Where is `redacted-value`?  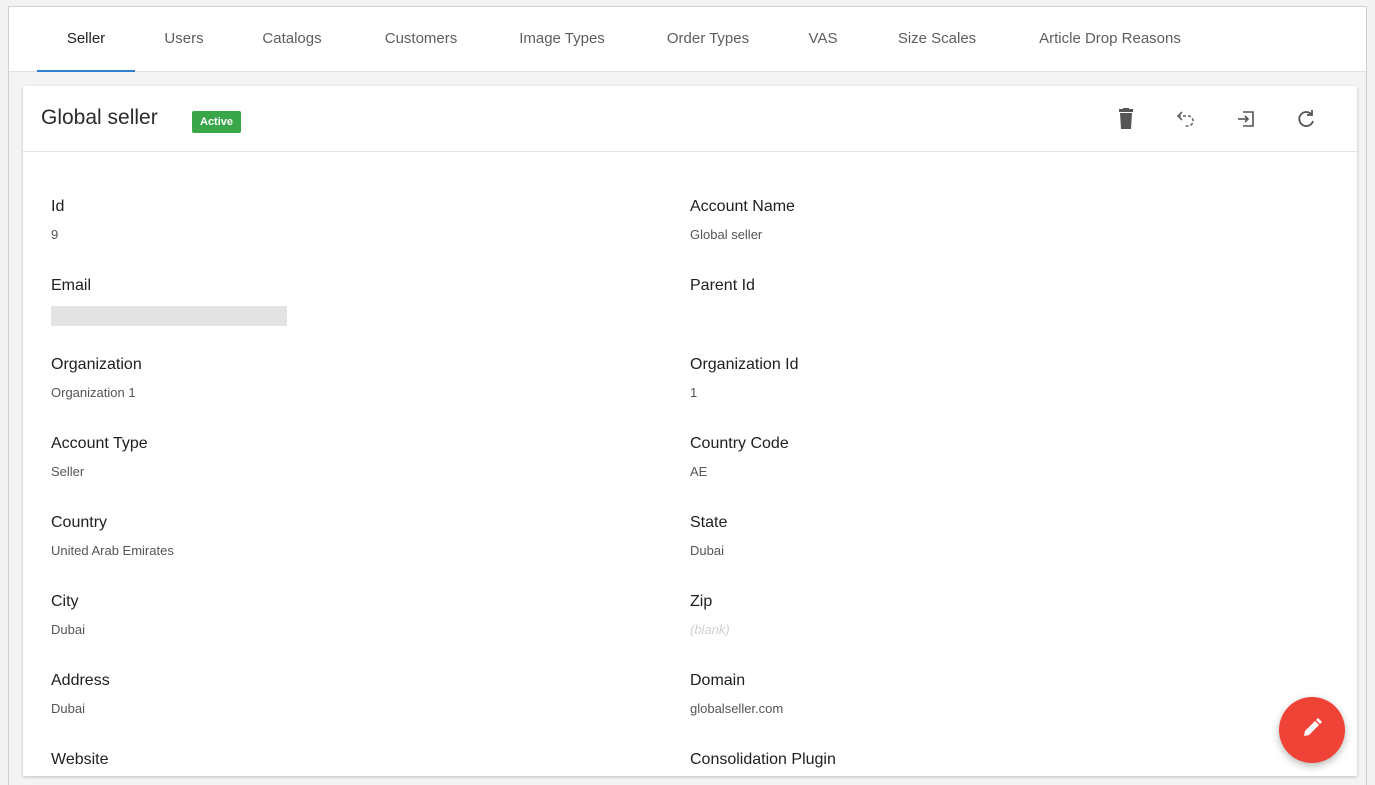 redacted-value is located at coordinates (169, 316).